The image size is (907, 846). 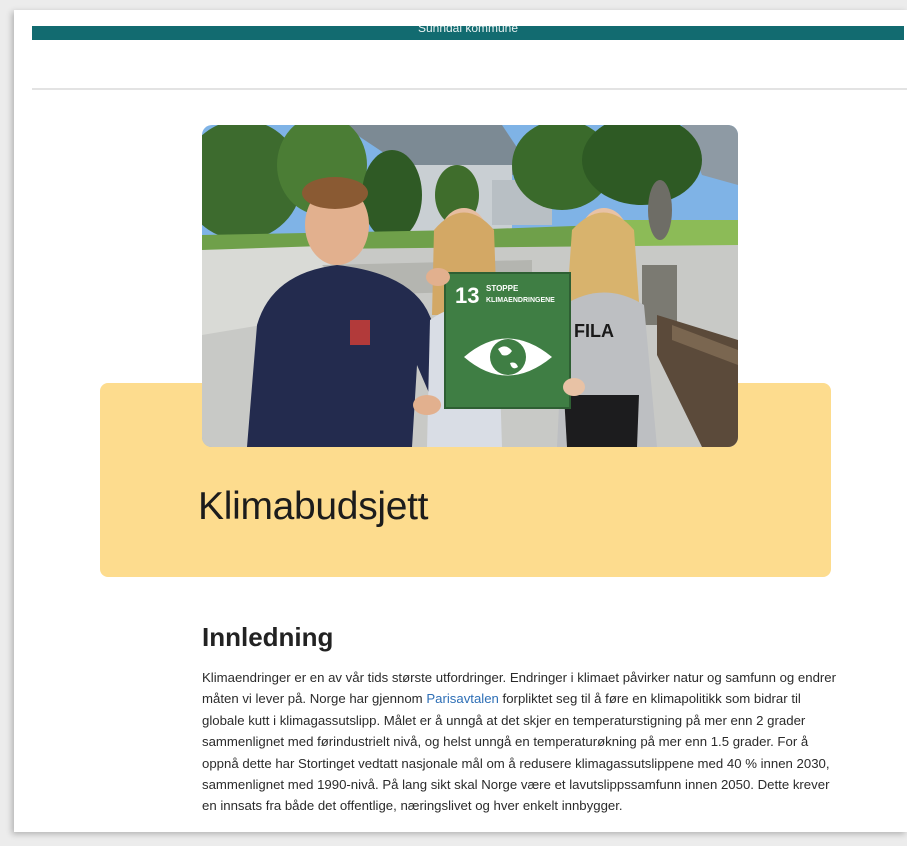 I want to click on top-banner: Sunndal kommune, so click(x=468, y=33).